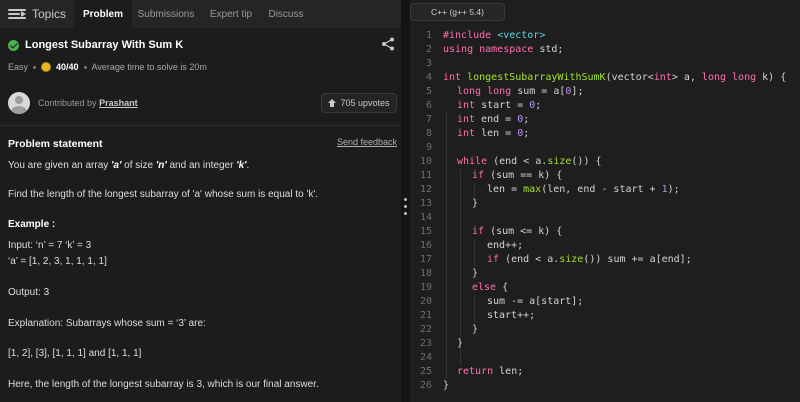 The width and height of the screenshot is (800, 402). What do you see at coordinates (425, 371) in the screenshot?
I see `line-number: 25` at bounding box center [425, 371].